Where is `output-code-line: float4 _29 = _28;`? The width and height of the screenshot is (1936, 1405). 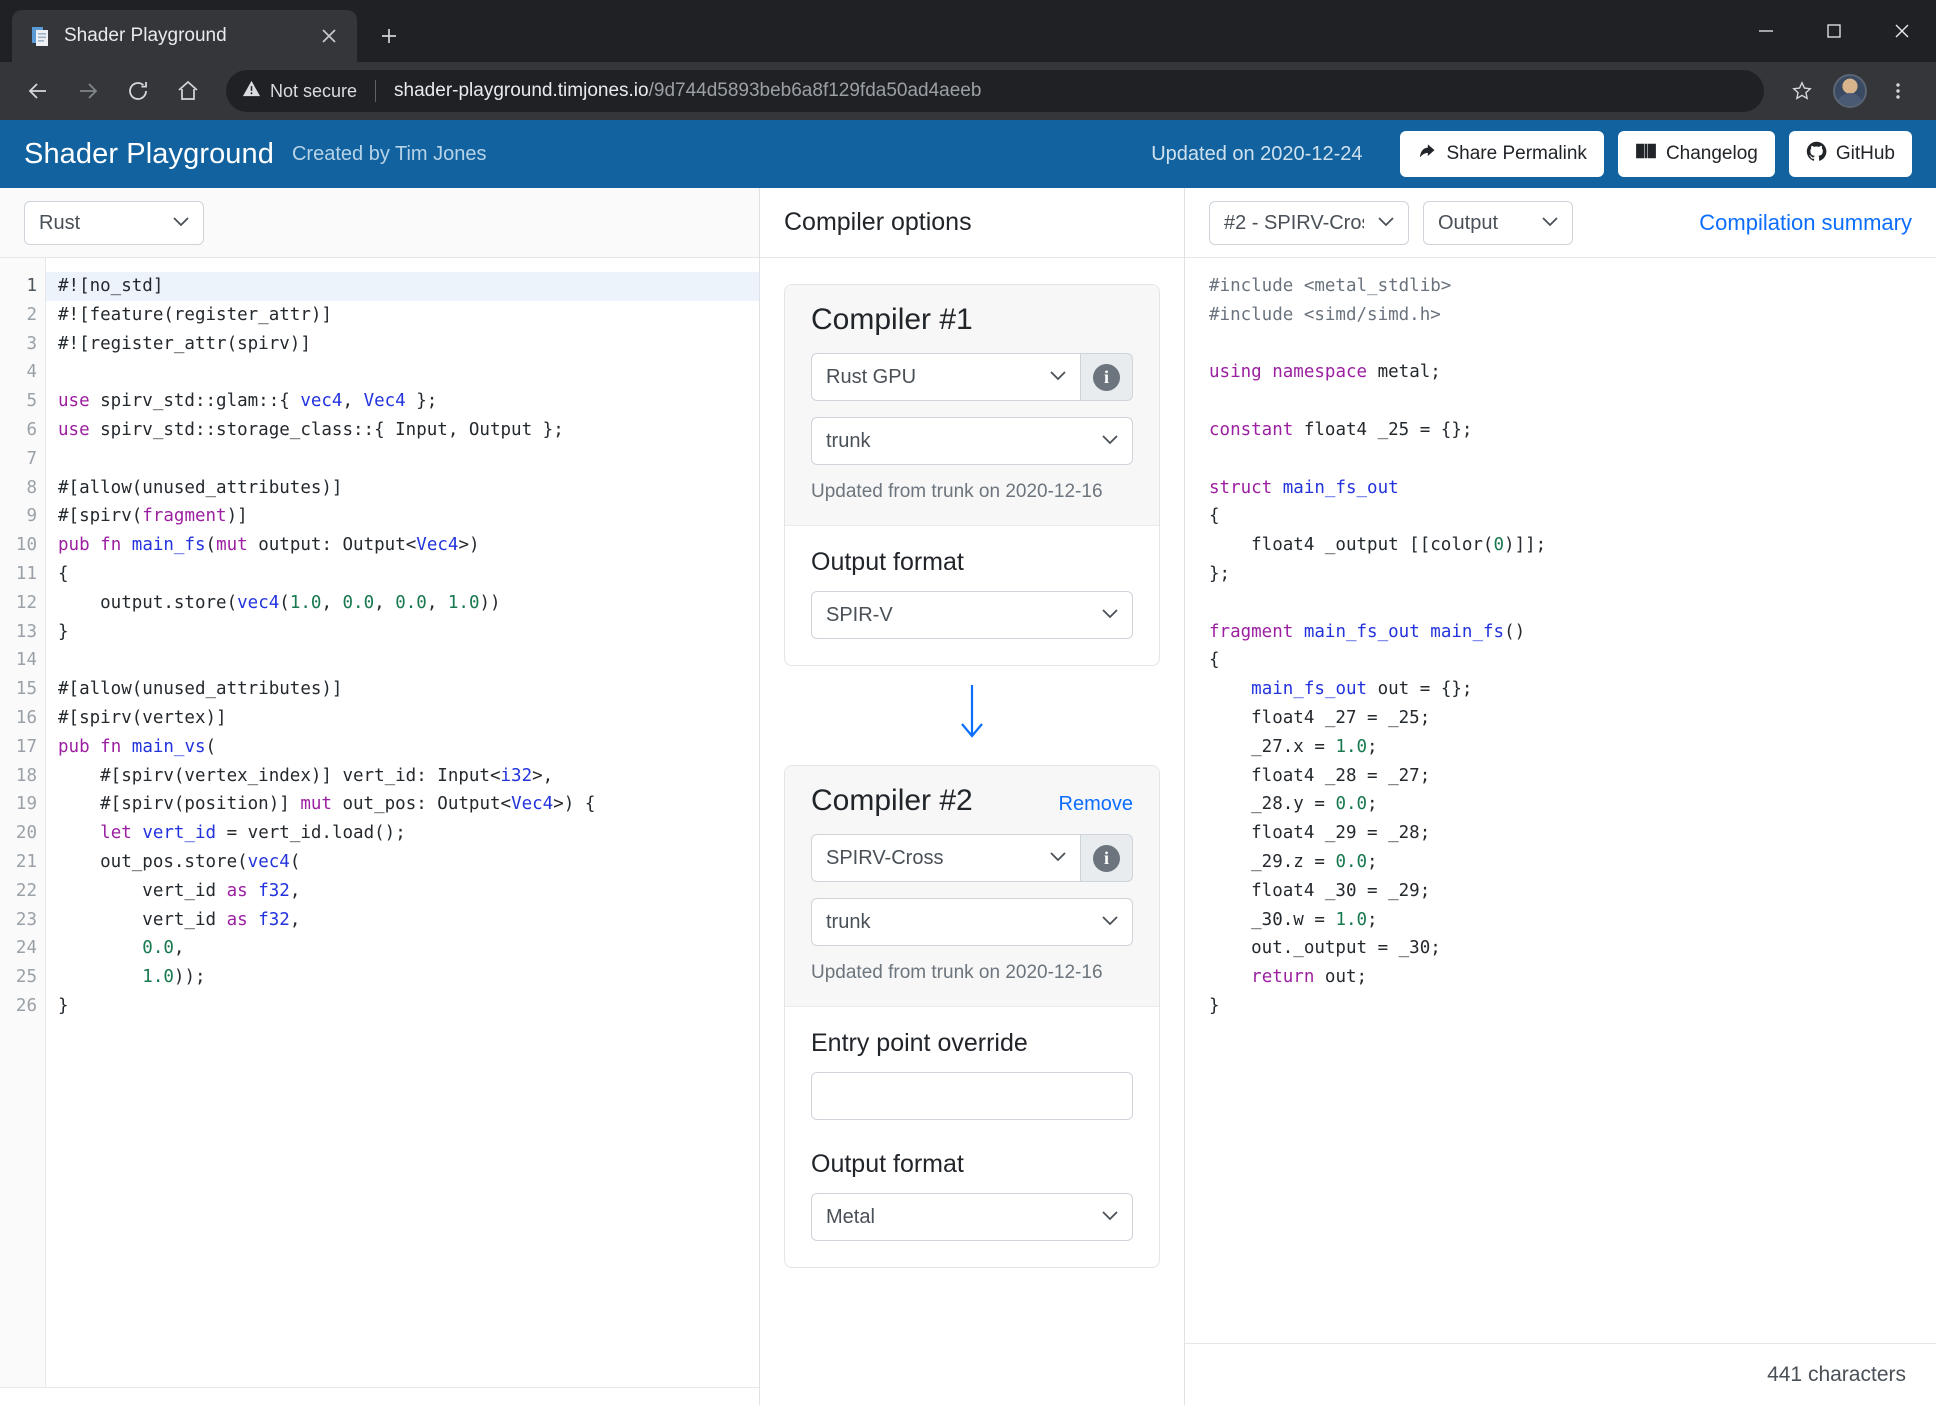
output-code-line: float4 _29 = _28; is located at coordinates (1320, 833).